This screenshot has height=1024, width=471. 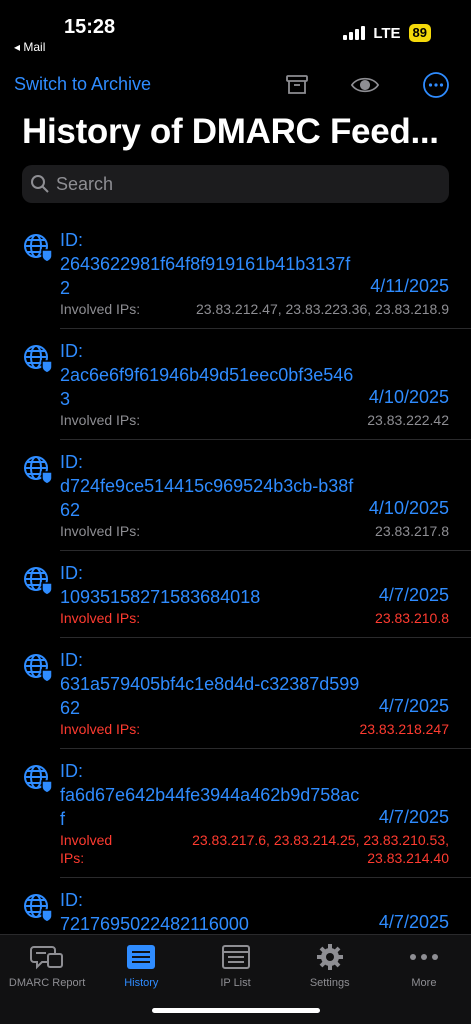 What do you see at coordinates (210, 906) in the screenshot?
I see `report-id: ID: 7217695022482116000` at bounding box center [210, 906].